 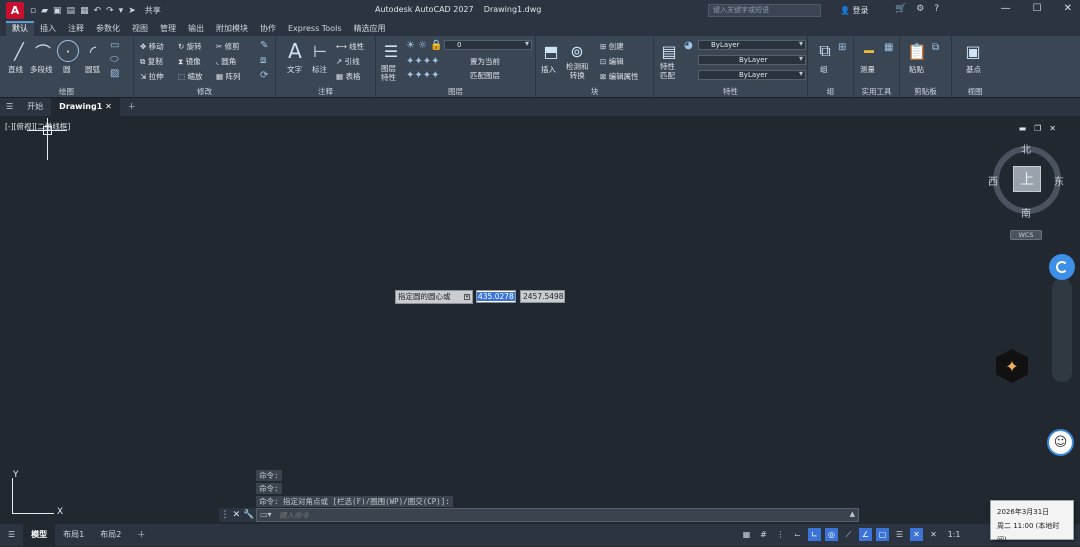 I want to click on leader-button: ↗ 引线, so click(x=348, y=61).